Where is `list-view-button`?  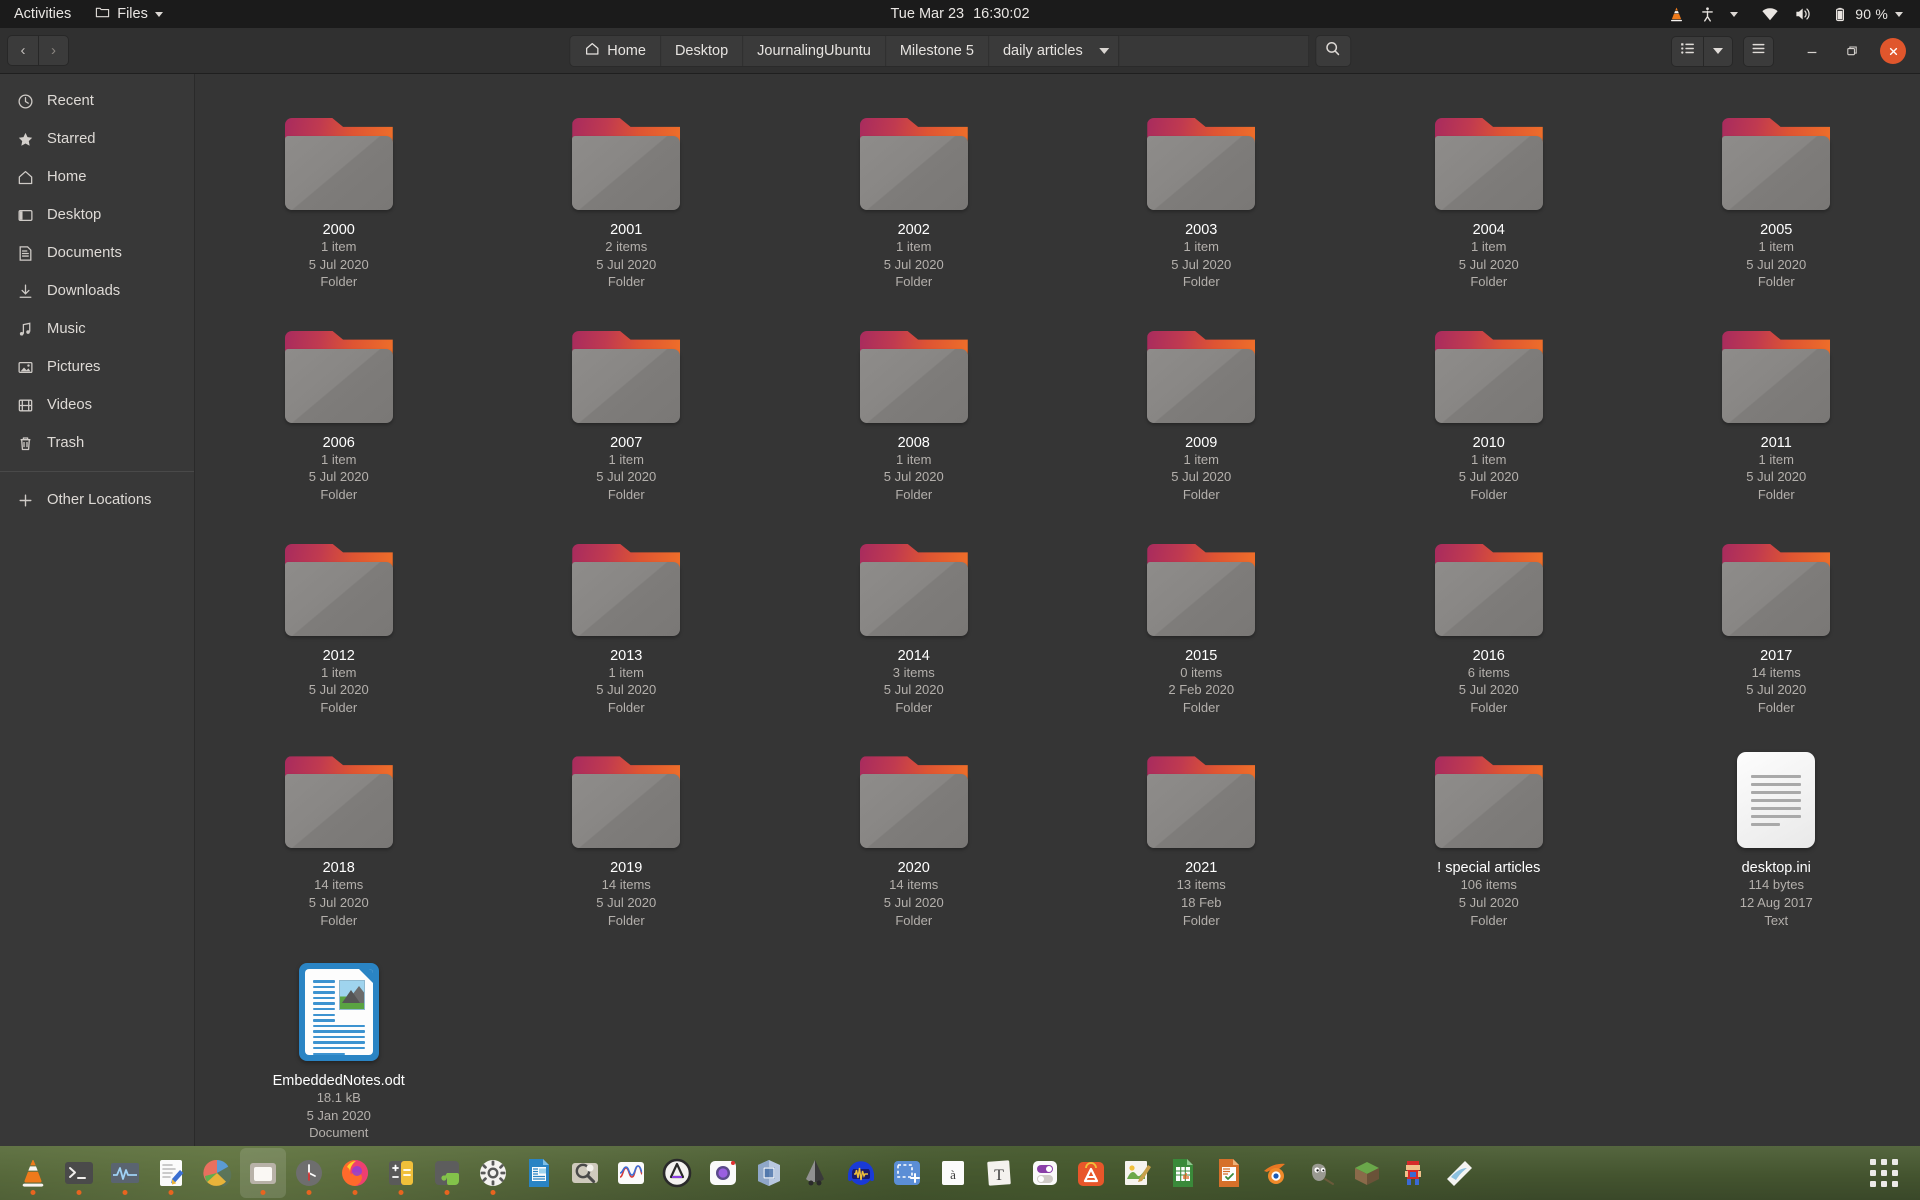 list-view-button is located at coordinates (1687, 51).